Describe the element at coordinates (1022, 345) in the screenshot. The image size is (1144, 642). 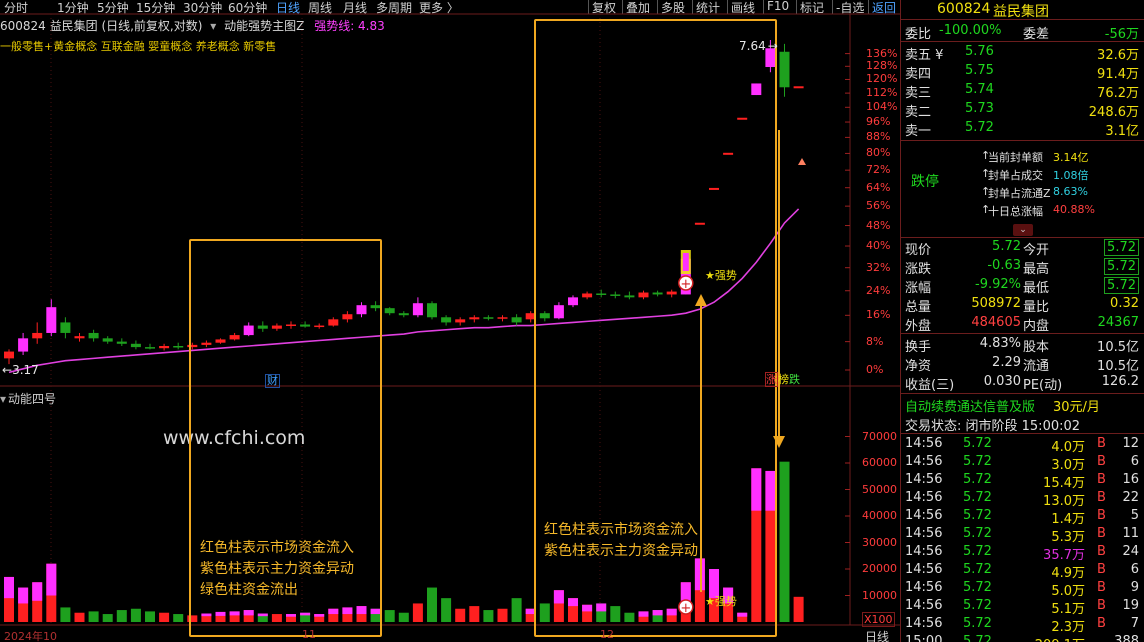
I see `stat-row: 换手 4.83% 股本 10.5亿` at that location.